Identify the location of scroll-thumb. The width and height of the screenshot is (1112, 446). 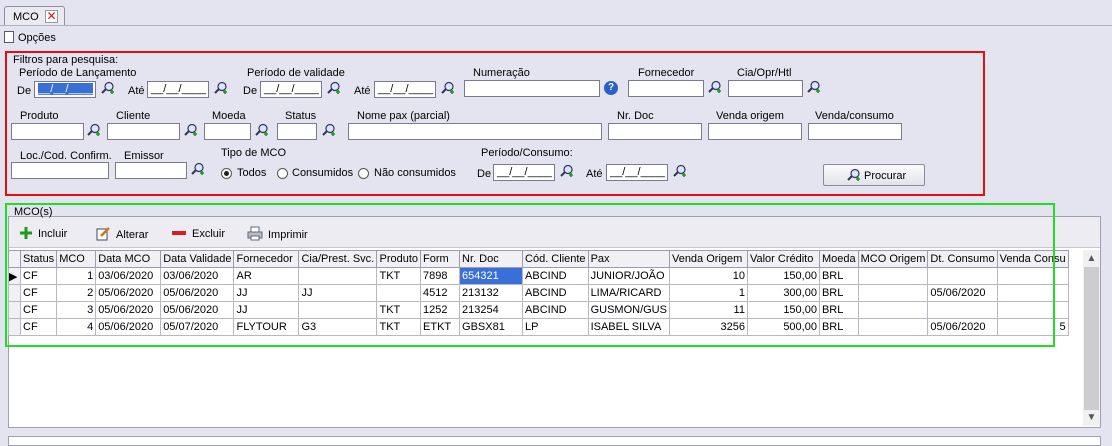
(1091, 338).